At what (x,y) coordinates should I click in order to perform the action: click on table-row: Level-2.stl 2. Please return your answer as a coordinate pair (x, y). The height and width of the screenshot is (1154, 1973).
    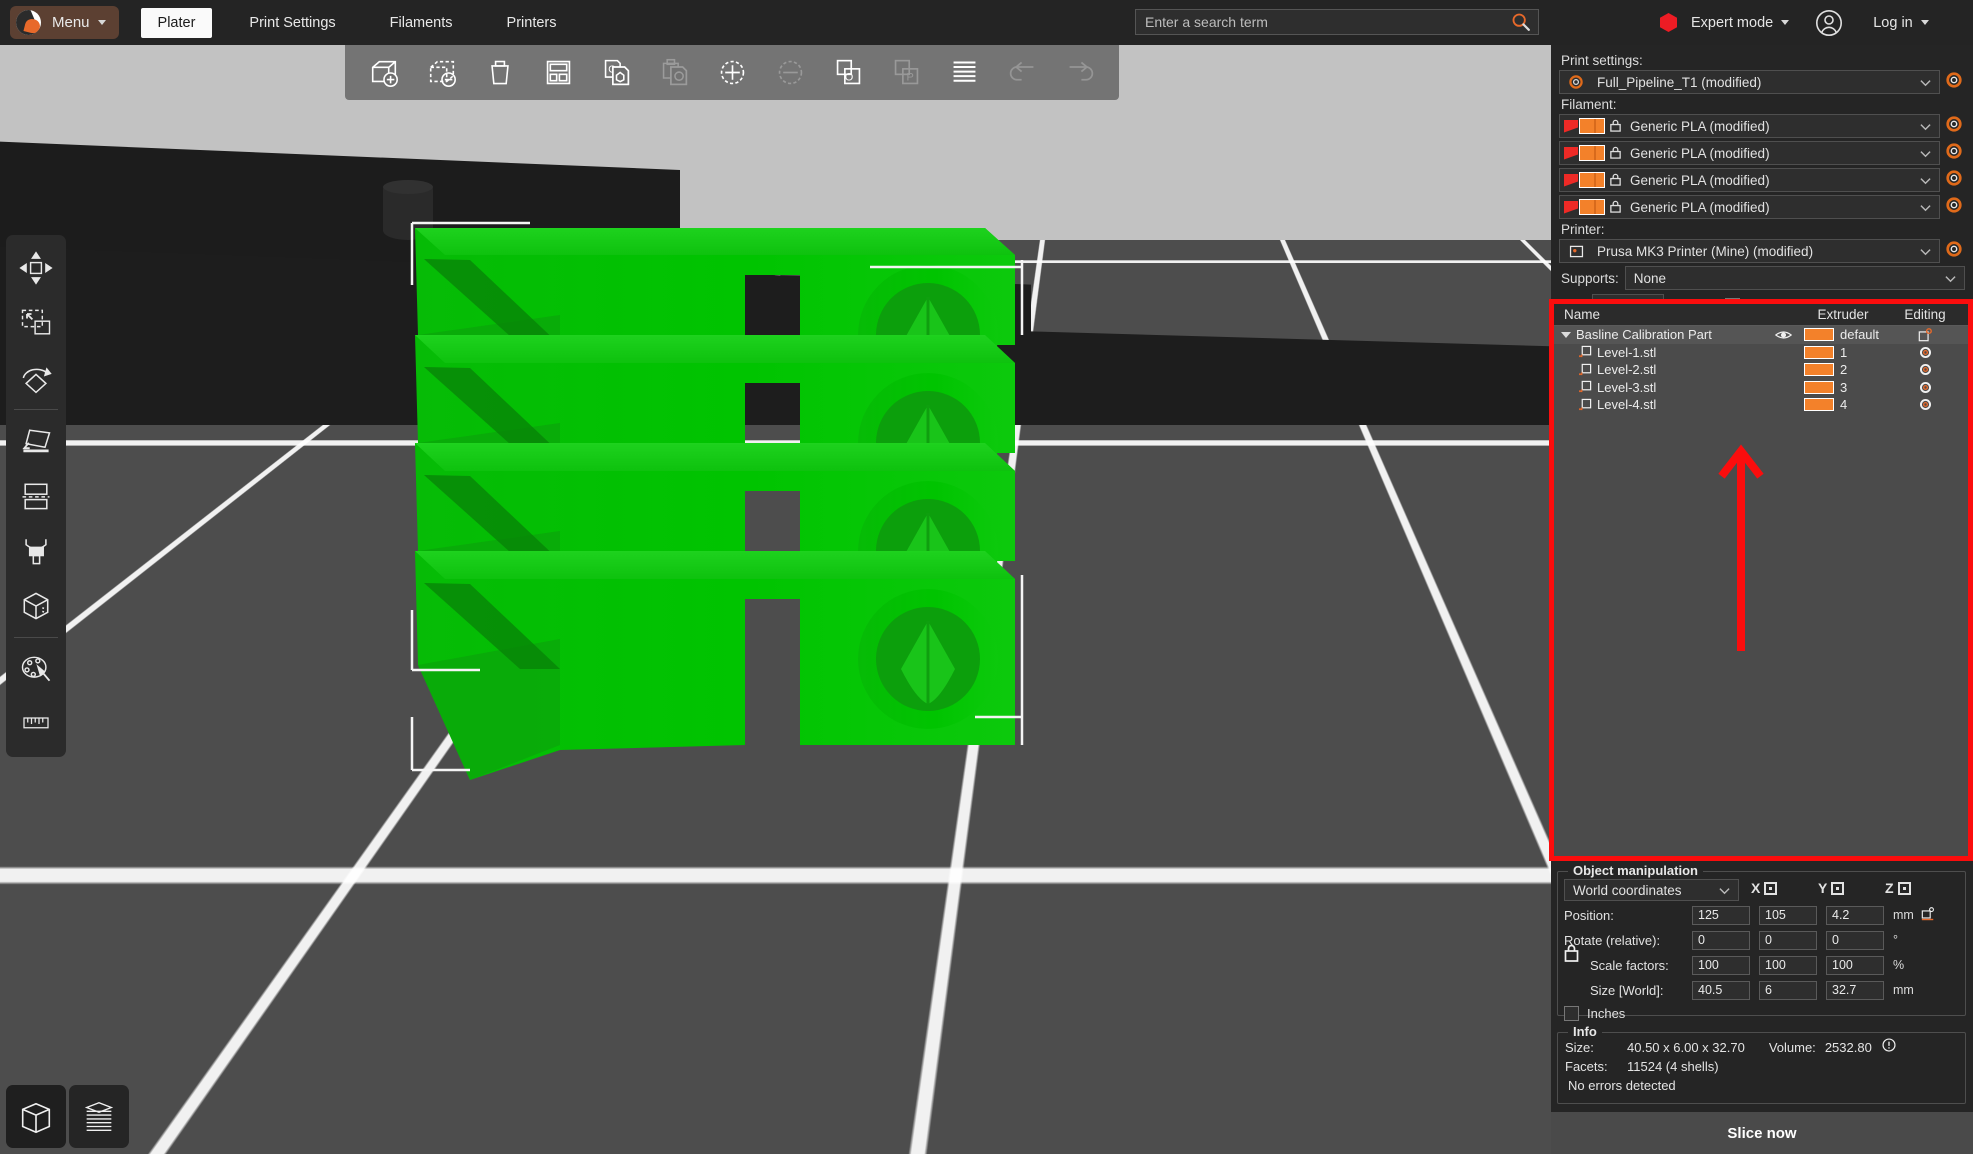
    Looking at the image, I should click on (1761, 370).